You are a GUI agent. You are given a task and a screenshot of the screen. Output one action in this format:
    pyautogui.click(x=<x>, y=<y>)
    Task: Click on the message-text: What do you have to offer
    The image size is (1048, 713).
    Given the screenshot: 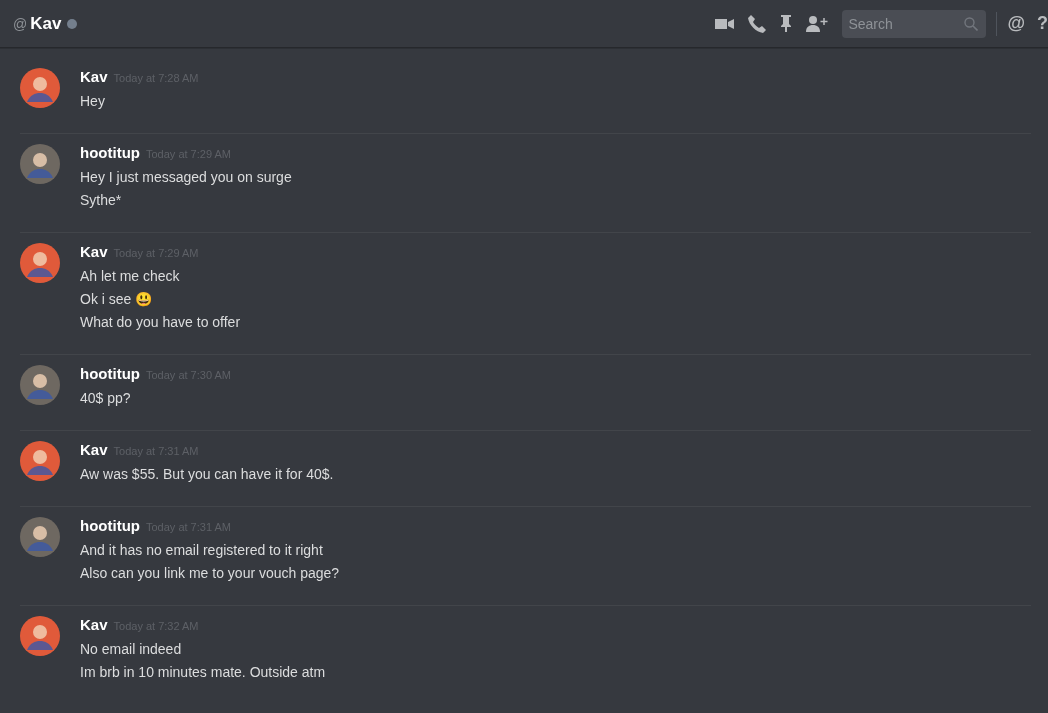 What is the action you would take?
    pyautogui.click(x=160, y=322)
    